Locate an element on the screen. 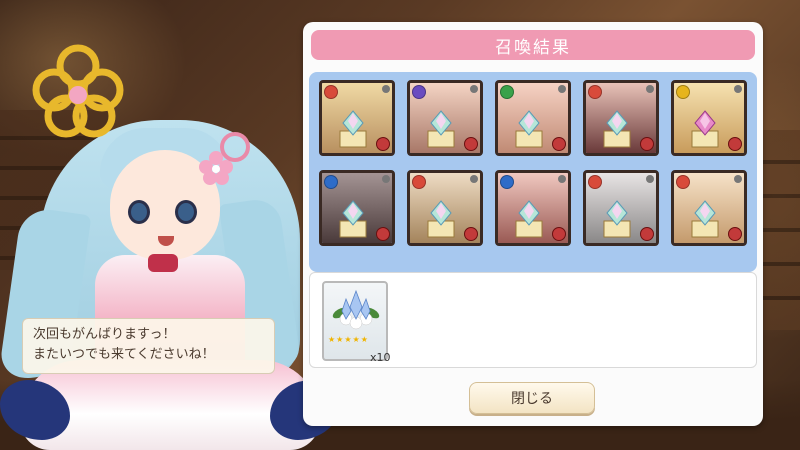 Image resolution: width=800 pixels, height=450 pixels. character-eye-right is located at coordinates (186, 212).